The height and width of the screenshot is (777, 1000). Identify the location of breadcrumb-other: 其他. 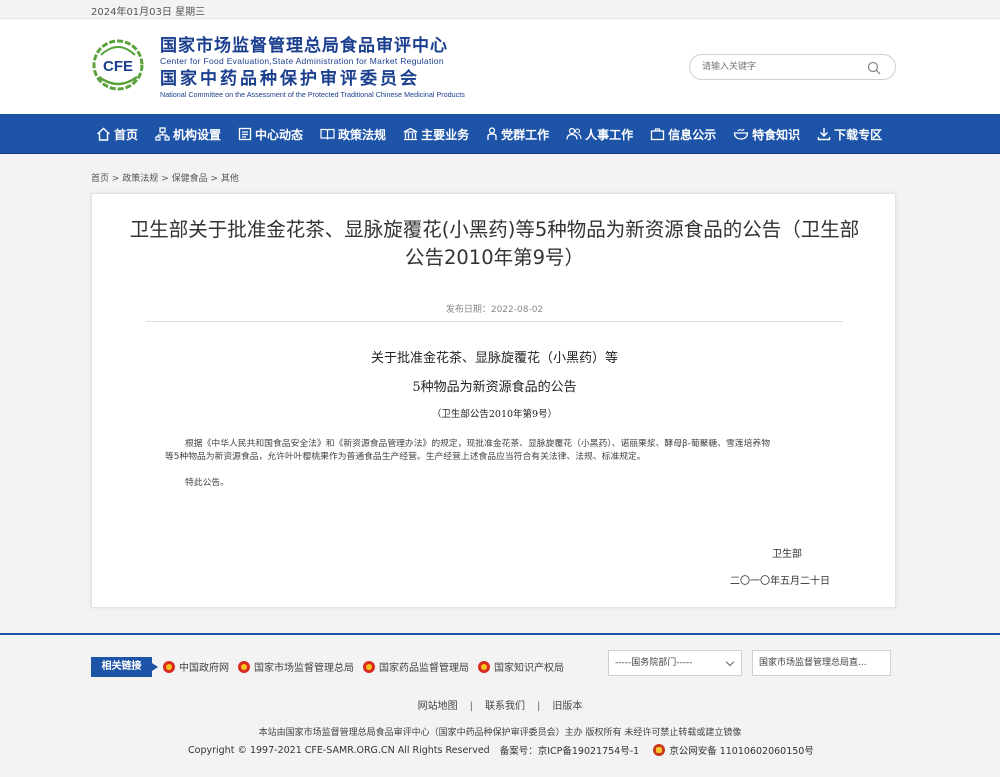
(230, 179).